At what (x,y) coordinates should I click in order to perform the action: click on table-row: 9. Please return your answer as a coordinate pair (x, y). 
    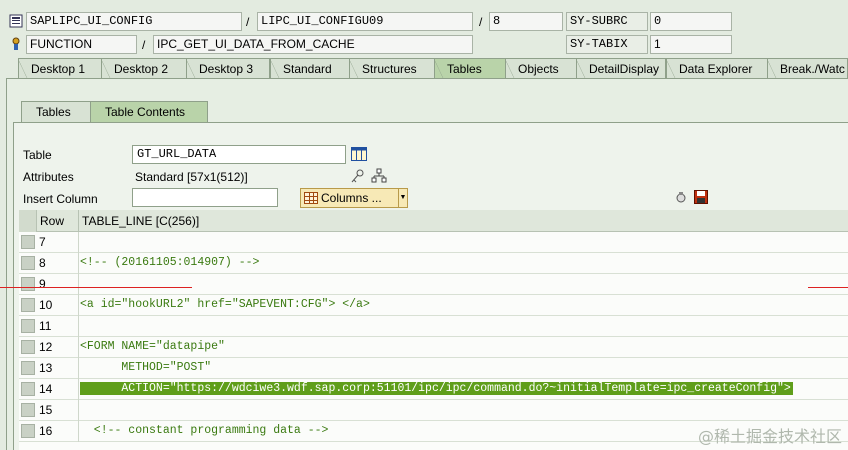
    Looking at the image, I should click on (433, 284).